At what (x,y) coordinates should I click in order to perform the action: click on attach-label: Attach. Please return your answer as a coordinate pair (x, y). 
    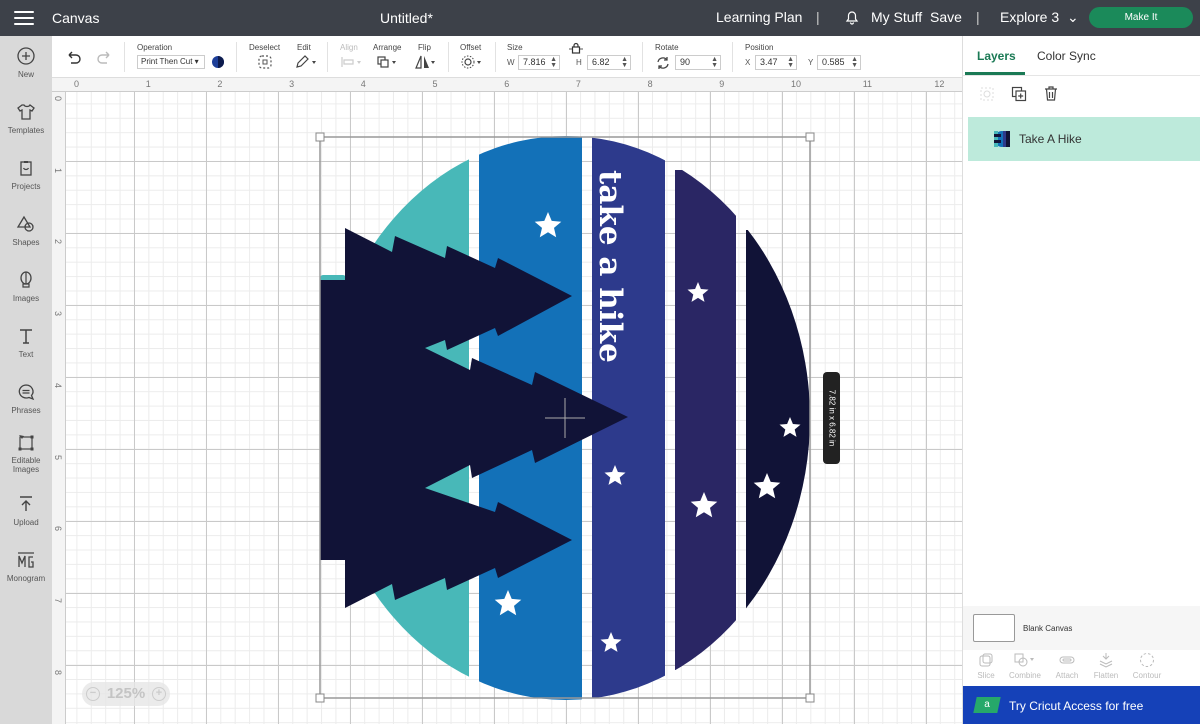
    Looking at the image, I should click on (1067, 675).